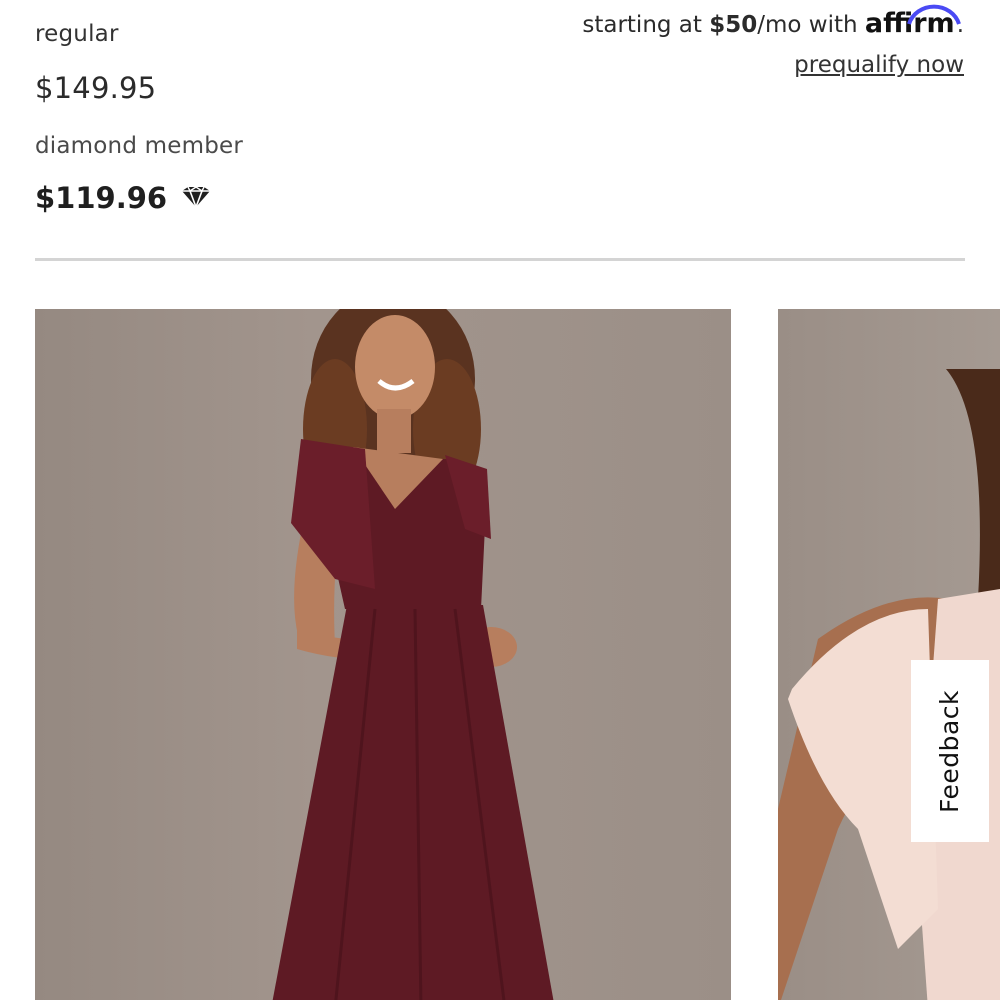  Describe the element at coordinates (77, 34) in the screenshot. I see `regular-price-label: regular` at that location.